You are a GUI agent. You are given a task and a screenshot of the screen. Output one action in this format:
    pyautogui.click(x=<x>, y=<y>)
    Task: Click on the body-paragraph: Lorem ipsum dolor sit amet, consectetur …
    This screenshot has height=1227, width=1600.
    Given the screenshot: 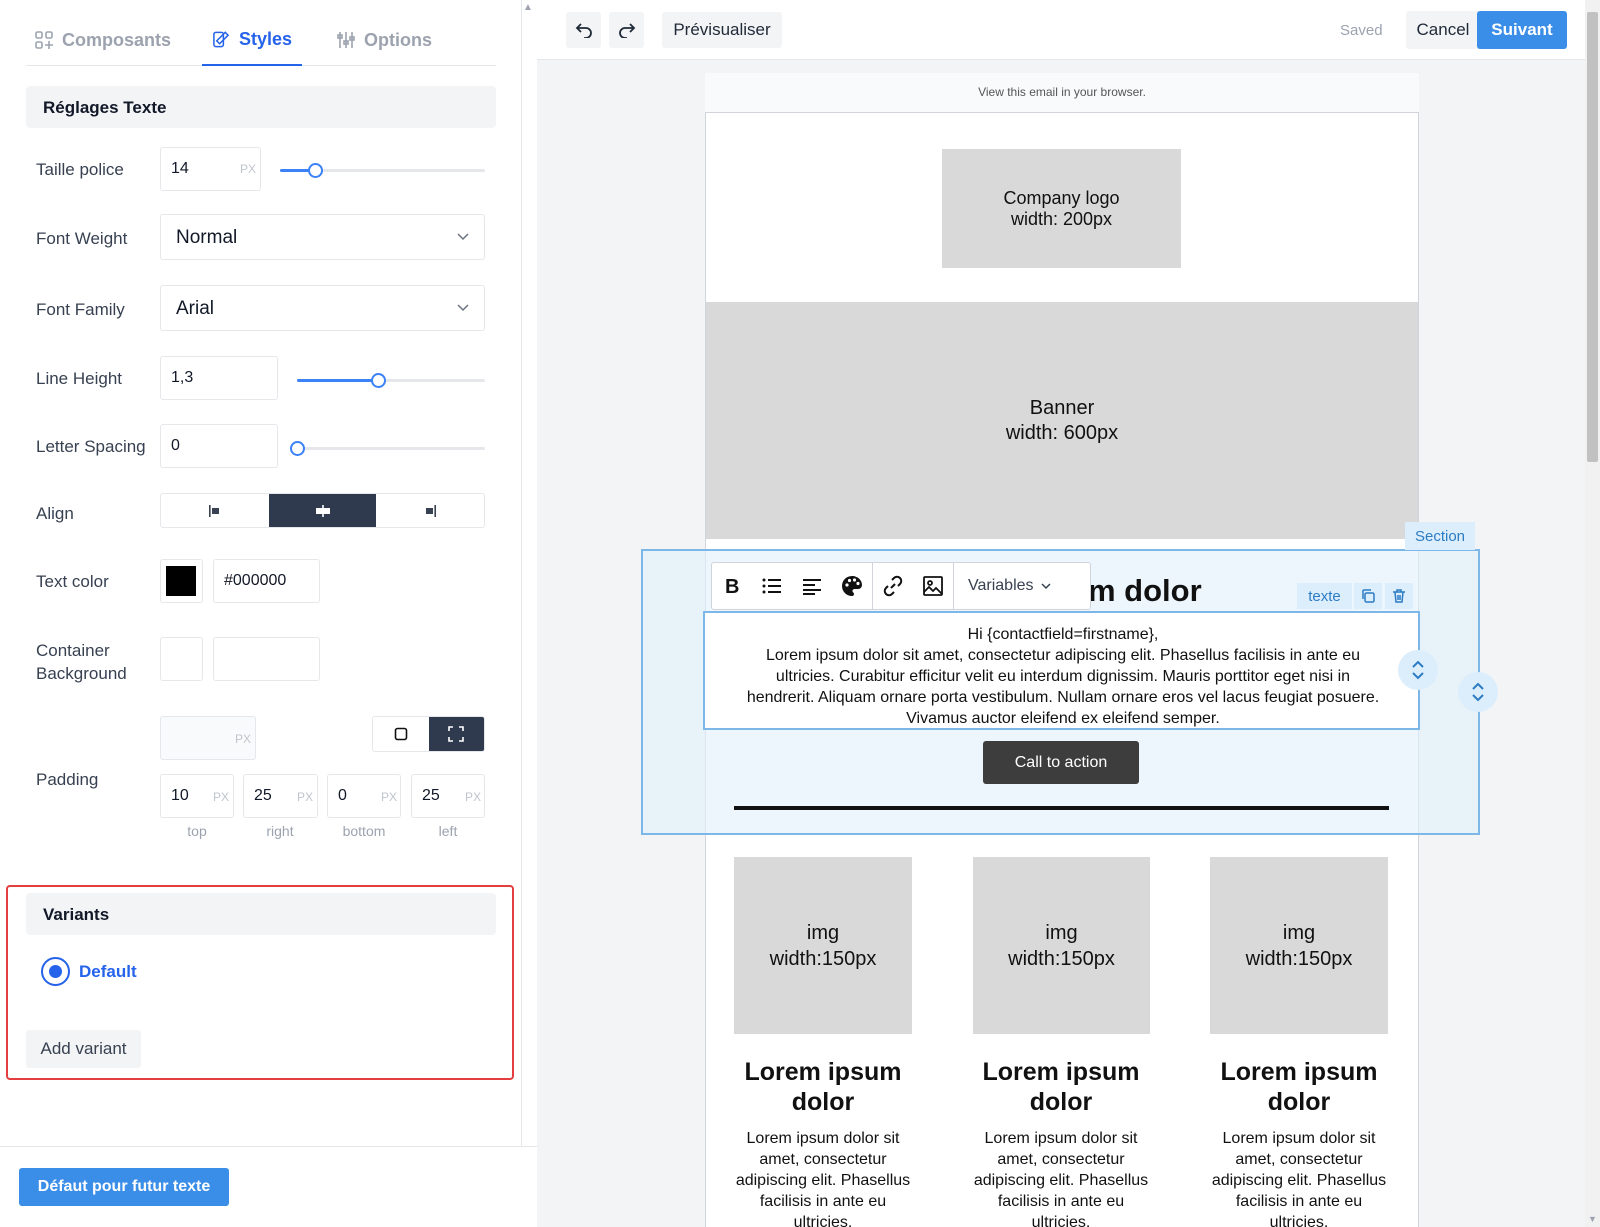 What is the action you would take?
    pyautogui.click(x=1063, y=687)
    